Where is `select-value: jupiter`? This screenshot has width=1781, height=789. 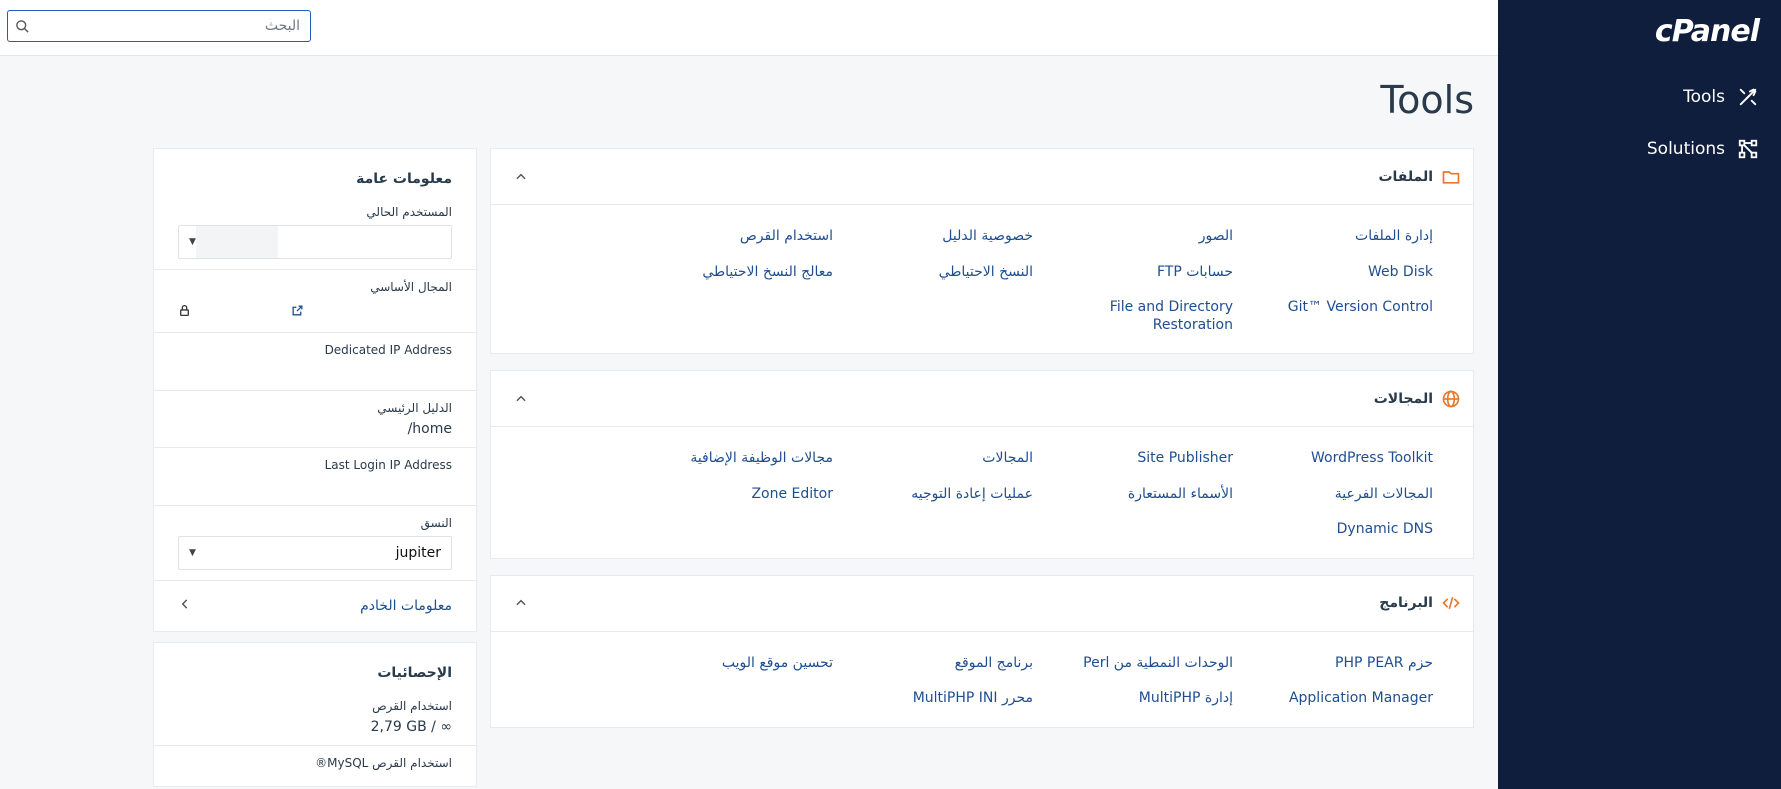 select-value: jupiter is located at coordinates (418, 553).